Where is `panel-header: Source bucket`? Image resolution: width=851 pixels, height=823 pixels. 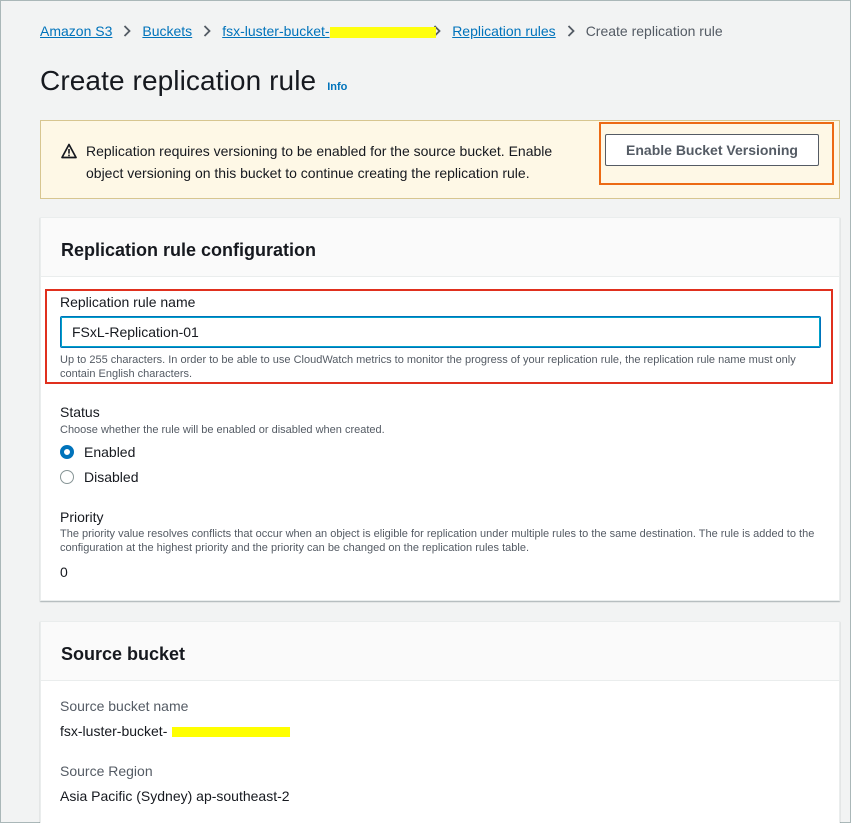 panel-header: Source bucket is located at coordinates (440, 651).